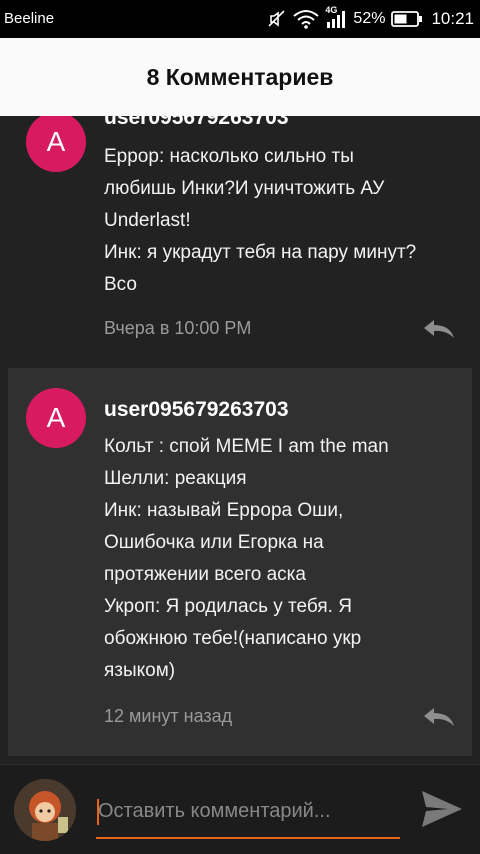 This screenshot has width=480, height=854. What do you see at coordinates (229, 156) in the screenshot?
I see `comment-line: Еррор: насколько сильно ты` at bounding box center [229, 156].